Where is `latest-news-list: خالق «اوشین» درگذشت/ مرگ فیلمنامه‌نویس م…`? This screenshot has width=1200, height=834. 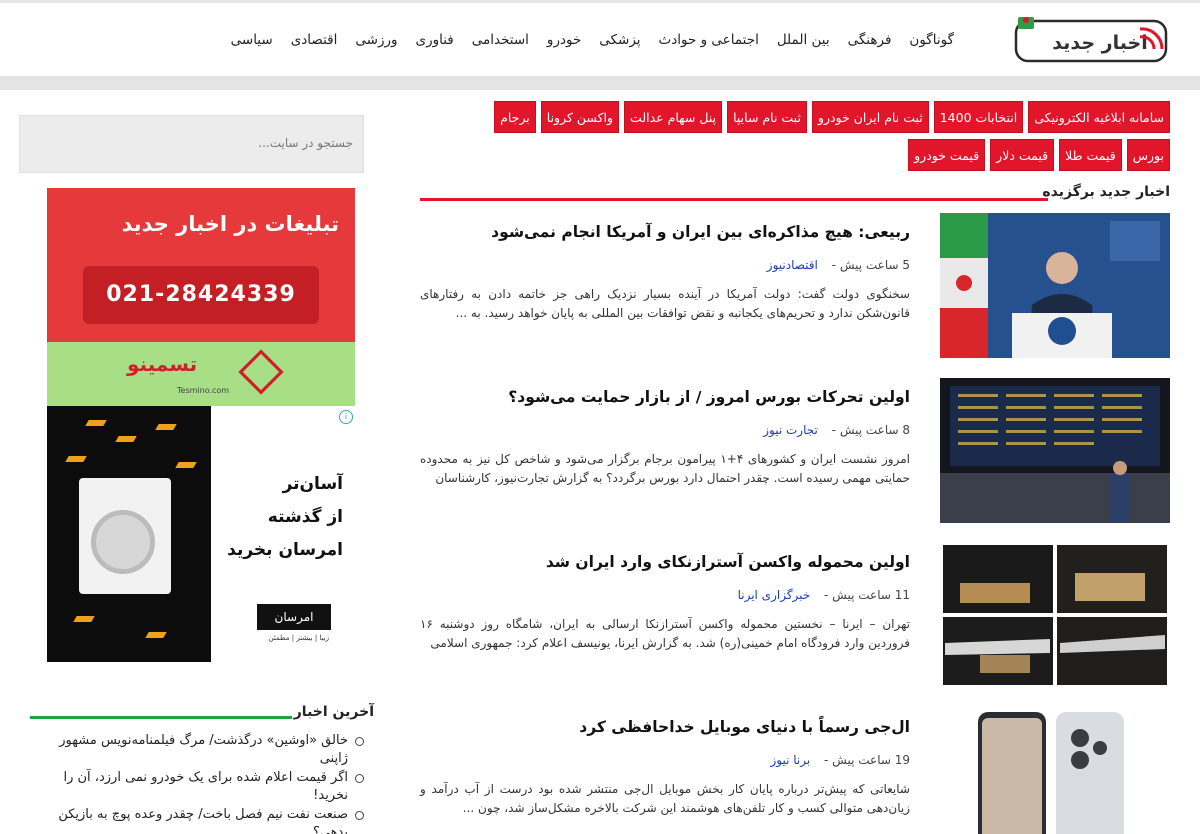 latest-news-list: خالق «اوشین» درگذشت/ مرگ فیلمنامه‌نویس م… is located at coordinates (198, 783).